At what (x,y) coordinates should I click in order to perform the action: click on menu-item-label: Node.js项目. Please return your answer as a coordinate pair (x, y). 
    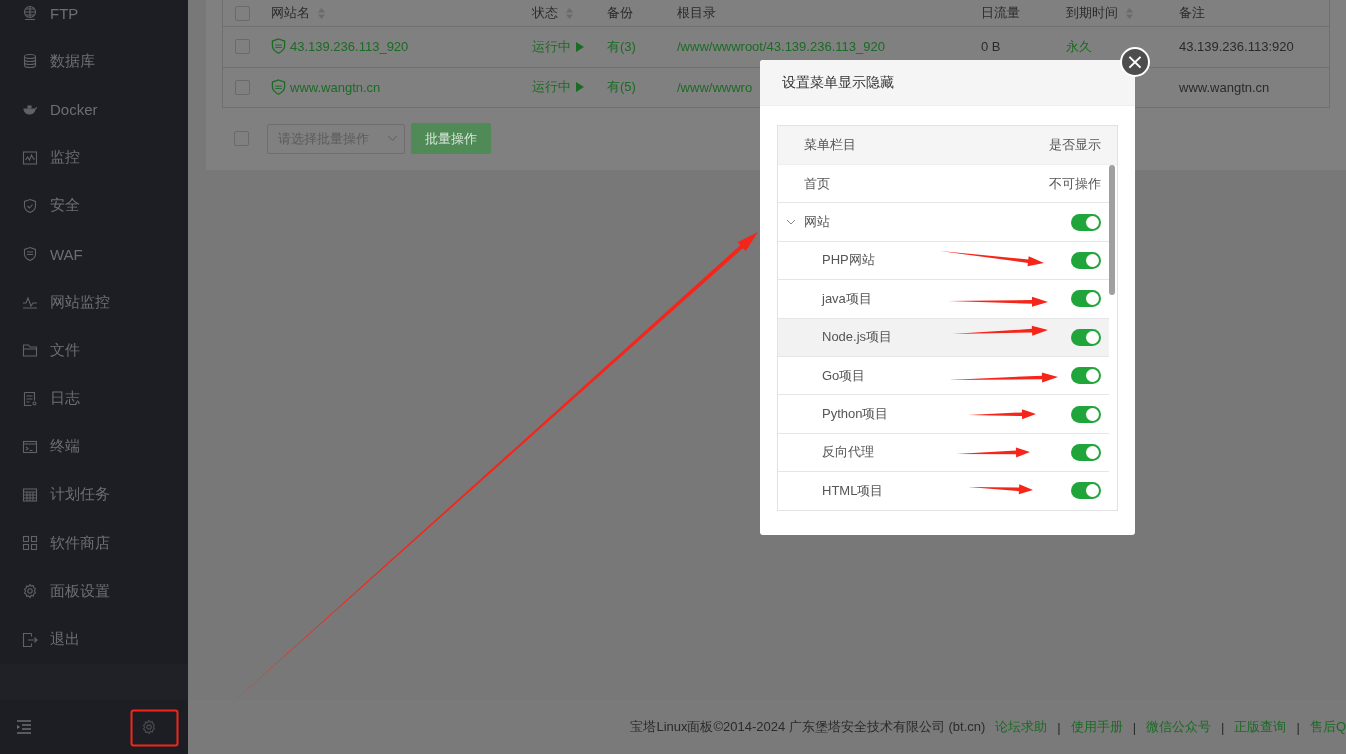
    Looking at the image, I should click on (857, 337).